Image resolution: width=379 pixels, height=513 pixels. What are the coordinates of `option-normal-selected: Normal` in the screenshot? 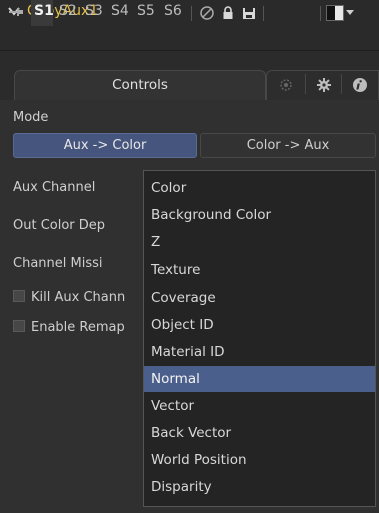 It's located at (259, 379).